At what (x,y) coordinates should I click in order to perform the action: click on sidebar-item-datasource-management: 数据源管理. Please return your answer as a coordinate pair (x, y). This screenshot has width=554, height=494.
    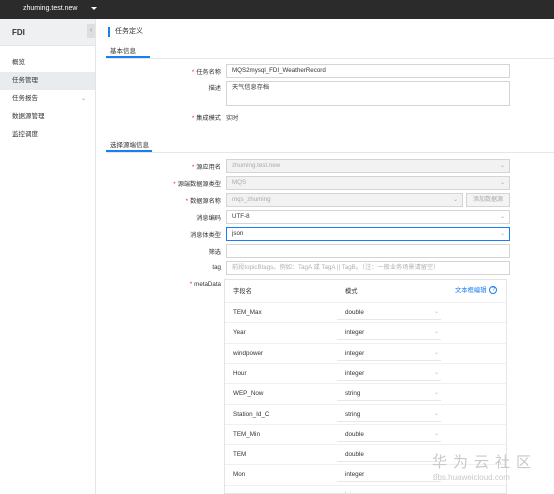
    Looking at the image, I should click on (47, 117).